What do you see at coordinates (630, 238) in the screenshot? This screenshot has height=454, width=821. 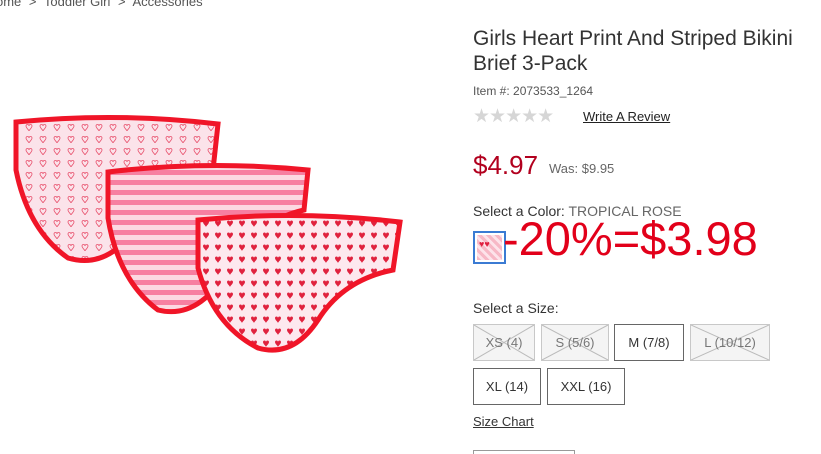 I see `promo-annotation: -20%=$3.98` at bounding box center [630, 238].